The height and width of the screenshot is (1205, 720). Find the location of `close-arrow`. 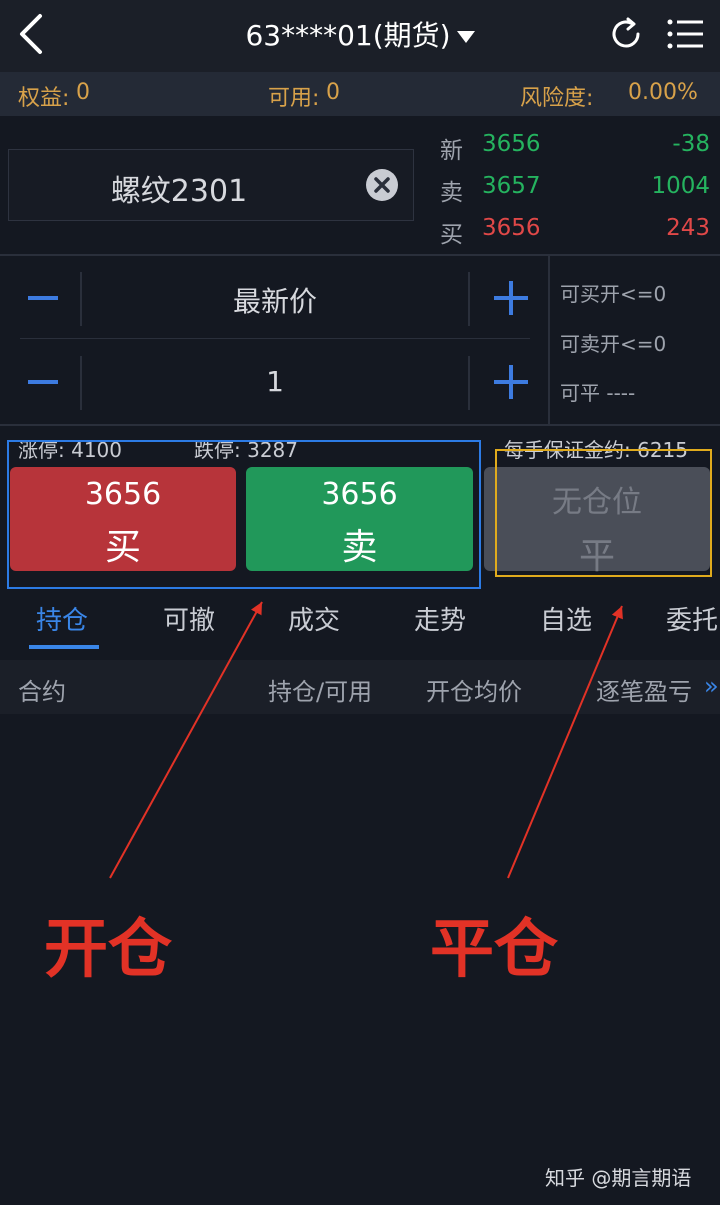

close-arrow is located at coordinates (565, 742).